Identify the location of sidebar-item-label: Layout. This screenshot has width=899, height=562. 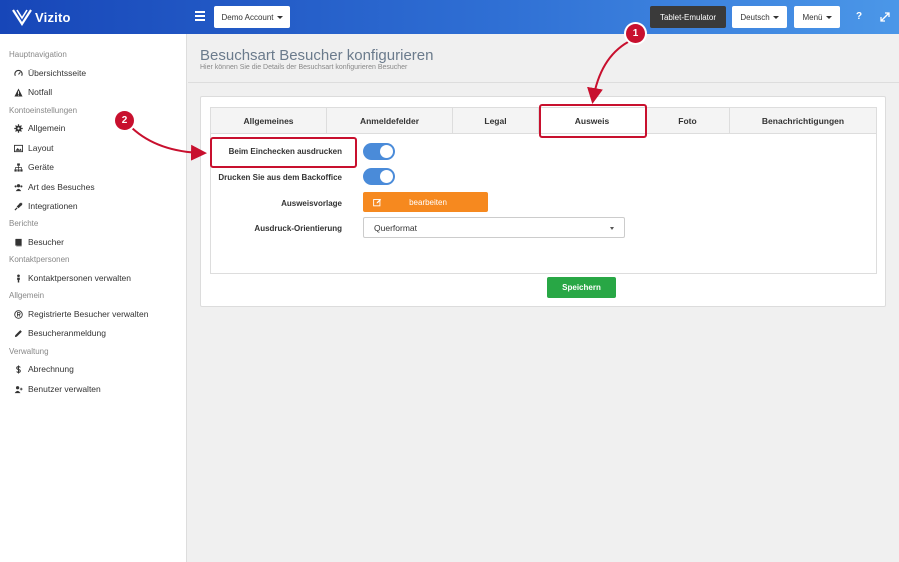
(41, 148).